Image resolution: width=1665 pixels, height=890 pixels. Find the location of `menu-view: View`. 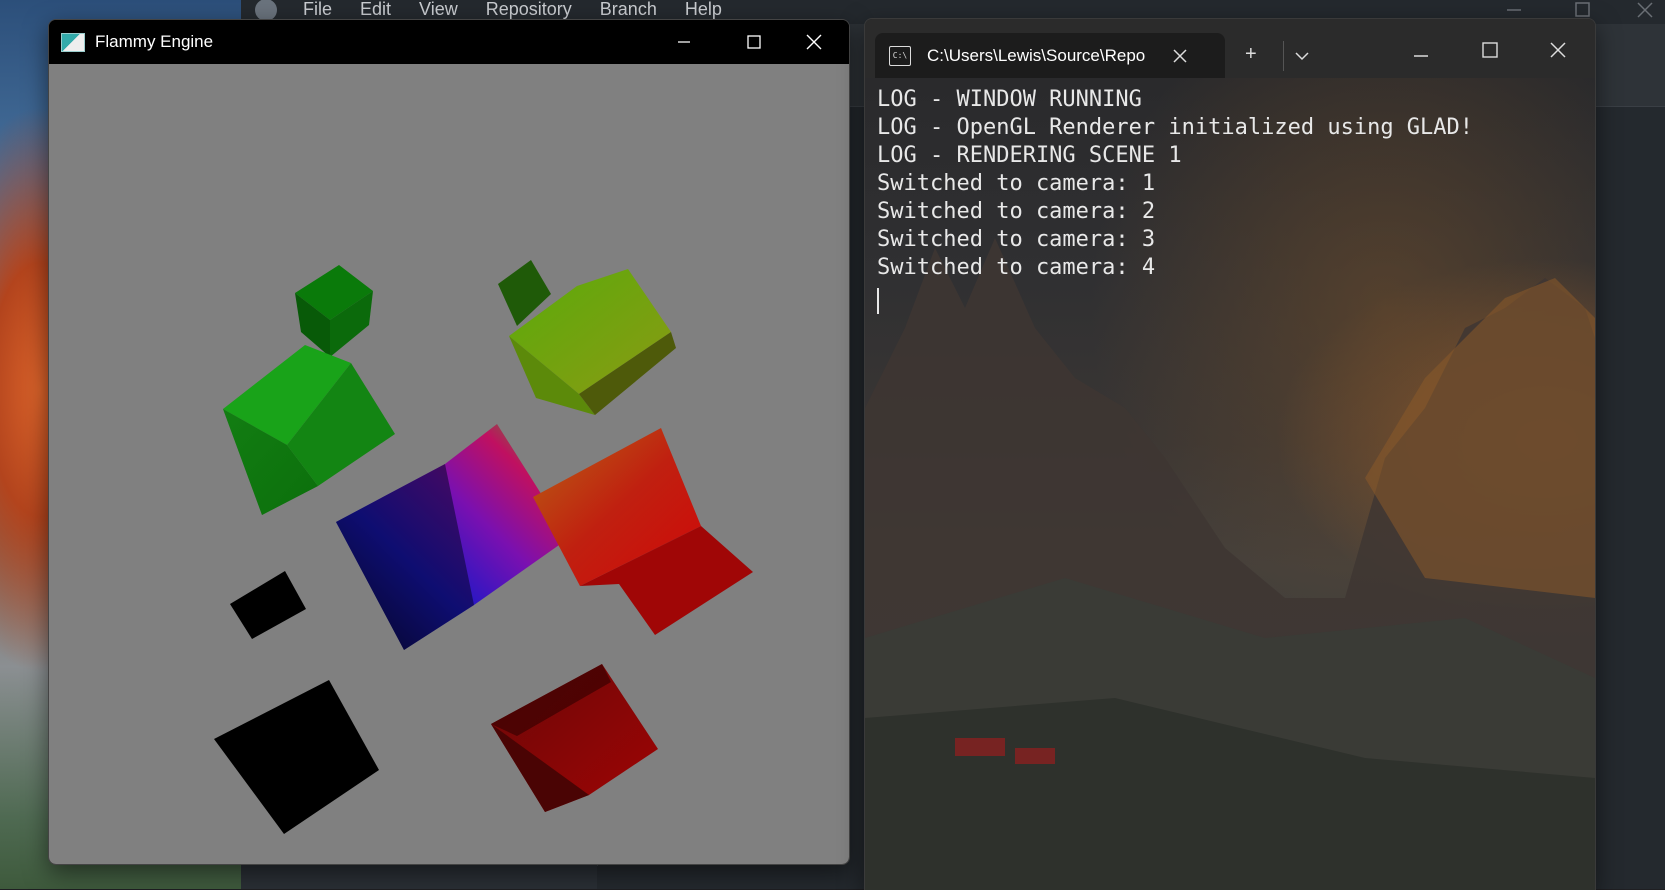

menu-view: View is located at coordinates (438, 10).